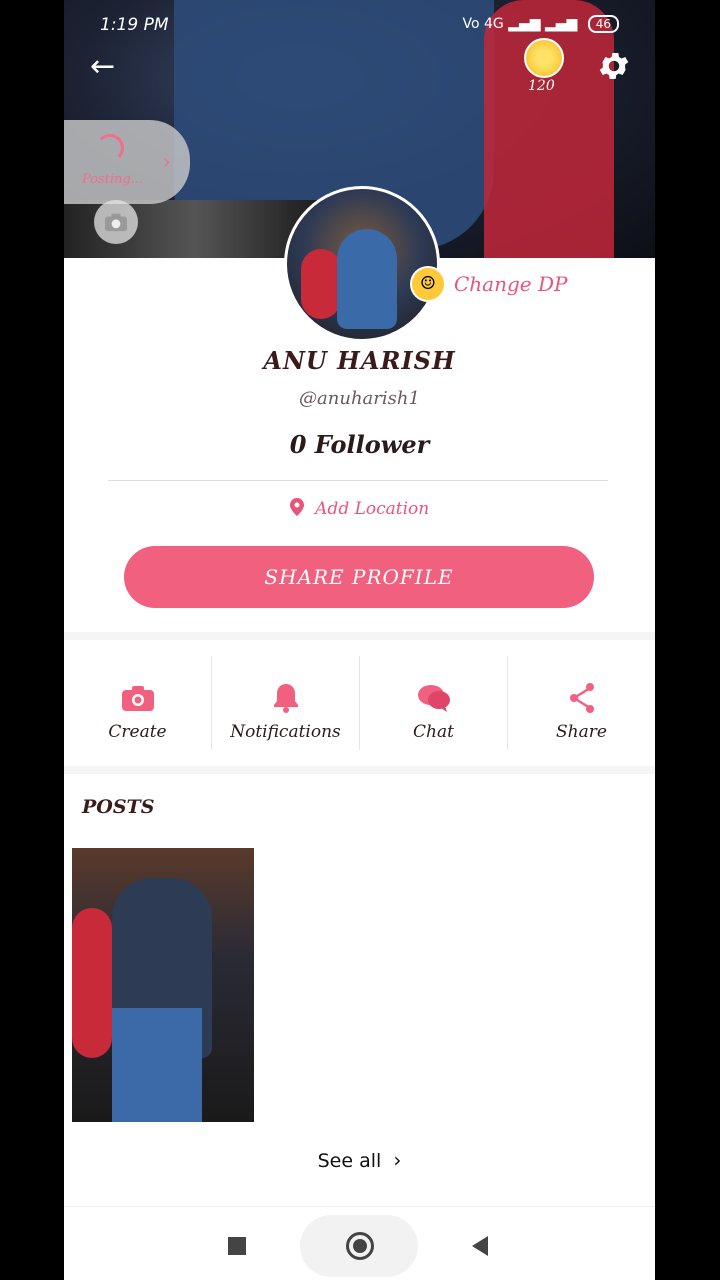 The height and width of the screenshot is (1280, 720). What do you see at coordinates (107, 69) in the screenshot?
I see `back-arrow-icon: ←` at bounding box center [107, 69].